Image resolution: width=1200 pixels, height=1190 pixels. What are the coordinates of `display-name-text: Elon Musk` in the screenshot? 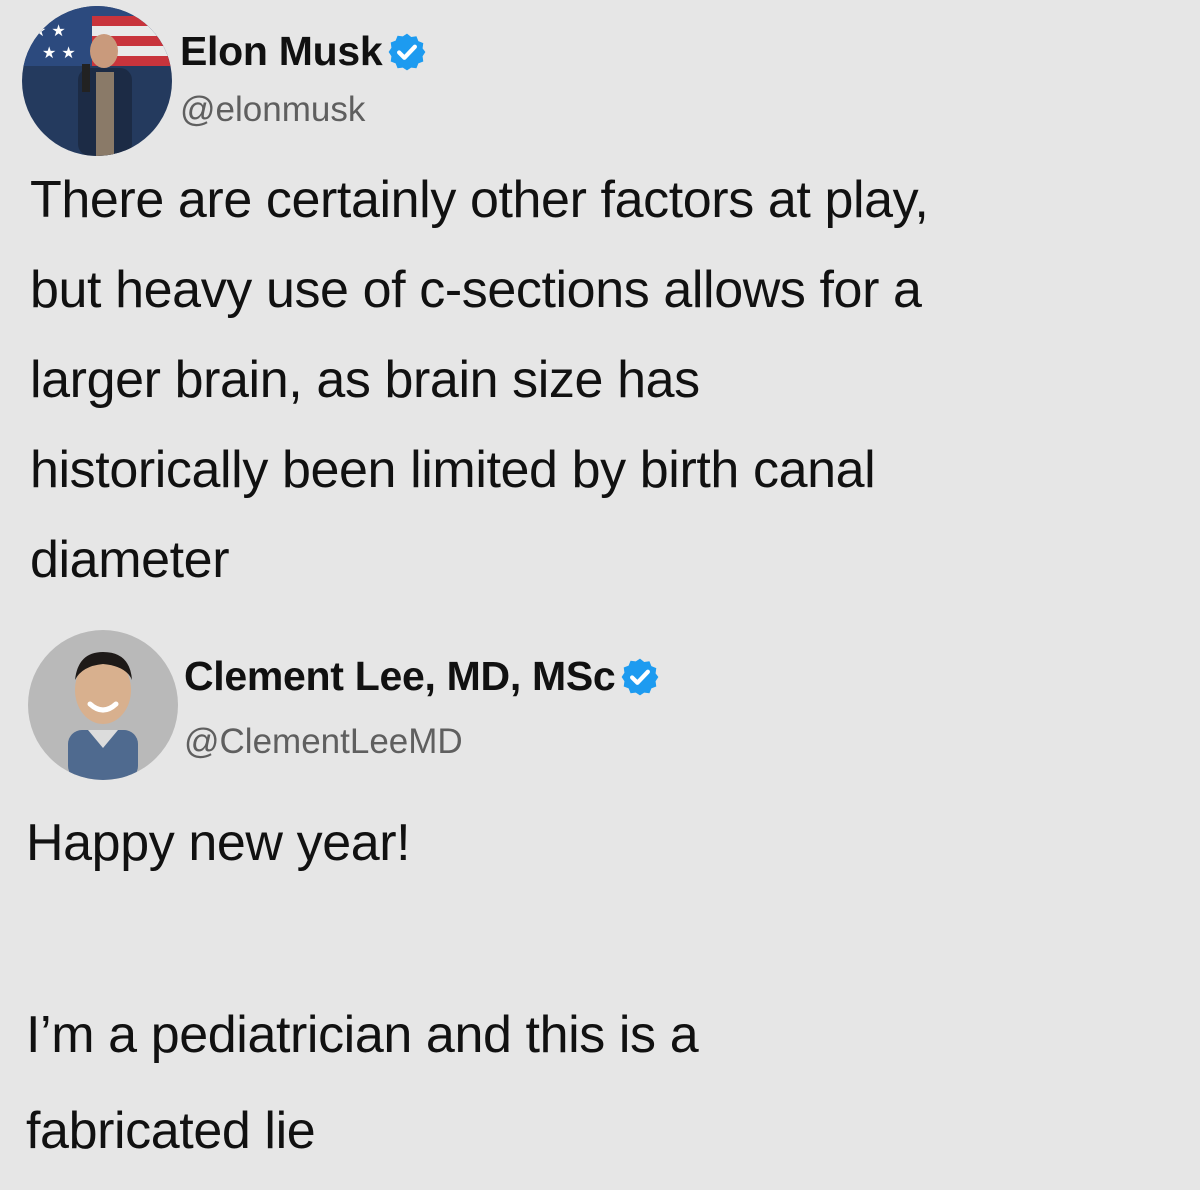 It's located at (281, 51).